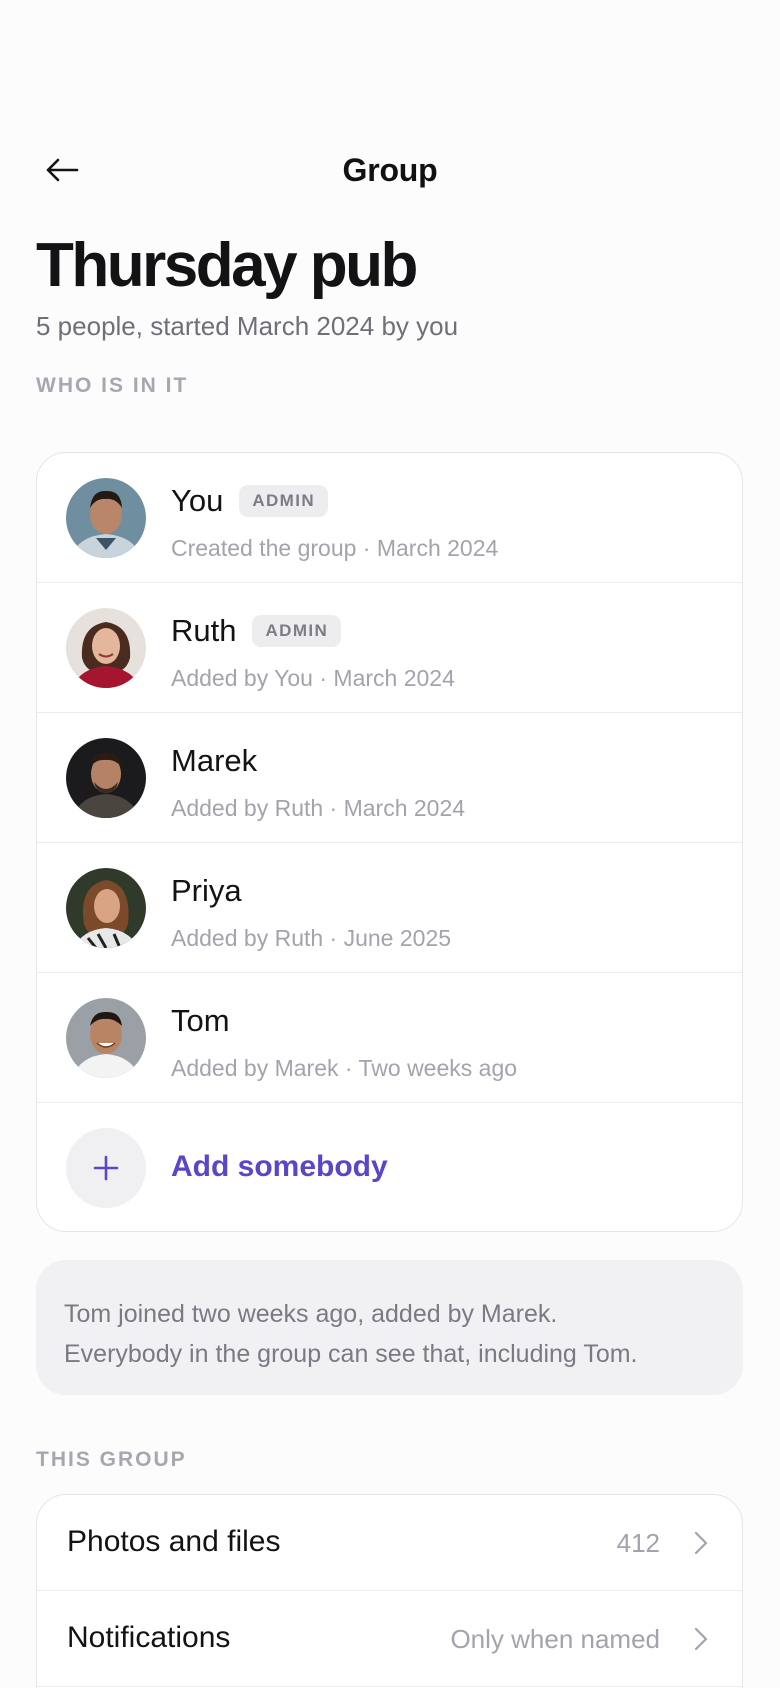  I want to click on member-row-marek: Marek Added by Ruth · March 2024, so click(389, 778).